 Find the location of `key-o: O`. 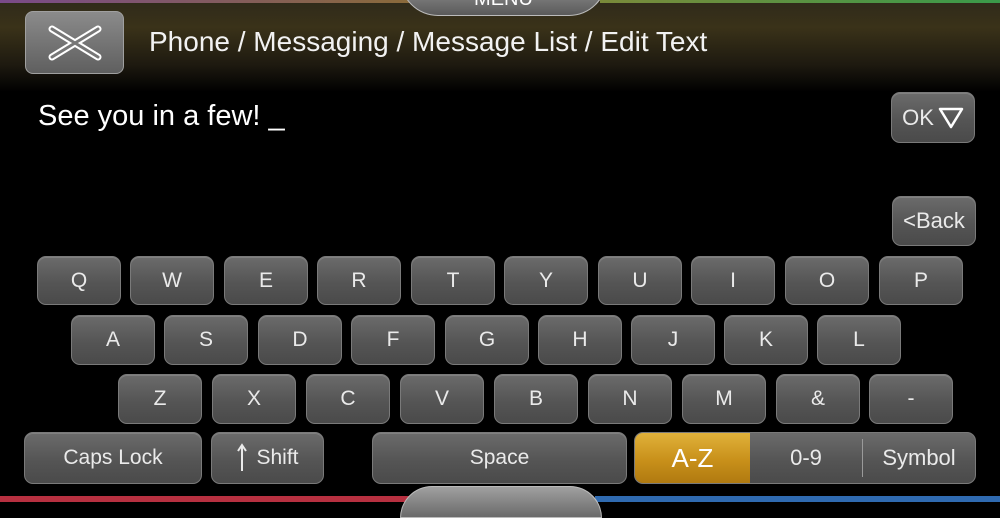

key-o: O is located at coordinates (827, 280).